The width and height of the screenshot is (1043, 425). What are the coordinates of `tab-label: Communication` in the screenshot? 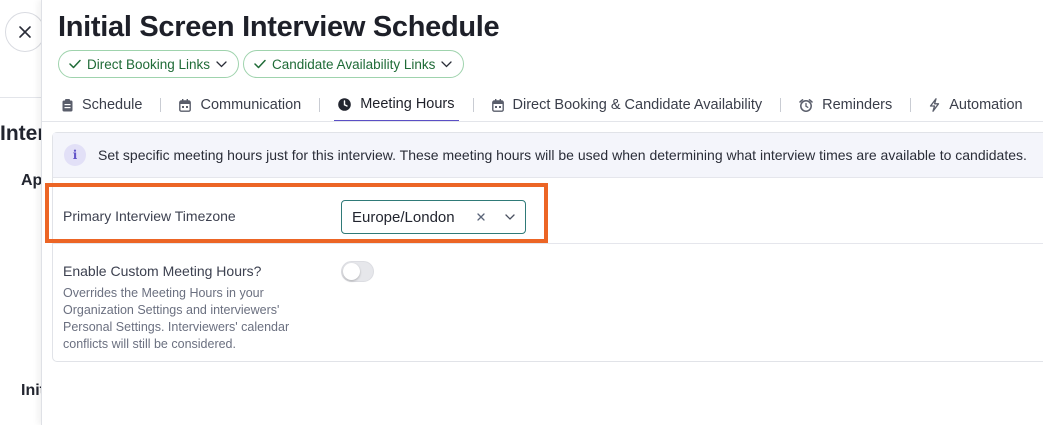 It's located at (251, 105).